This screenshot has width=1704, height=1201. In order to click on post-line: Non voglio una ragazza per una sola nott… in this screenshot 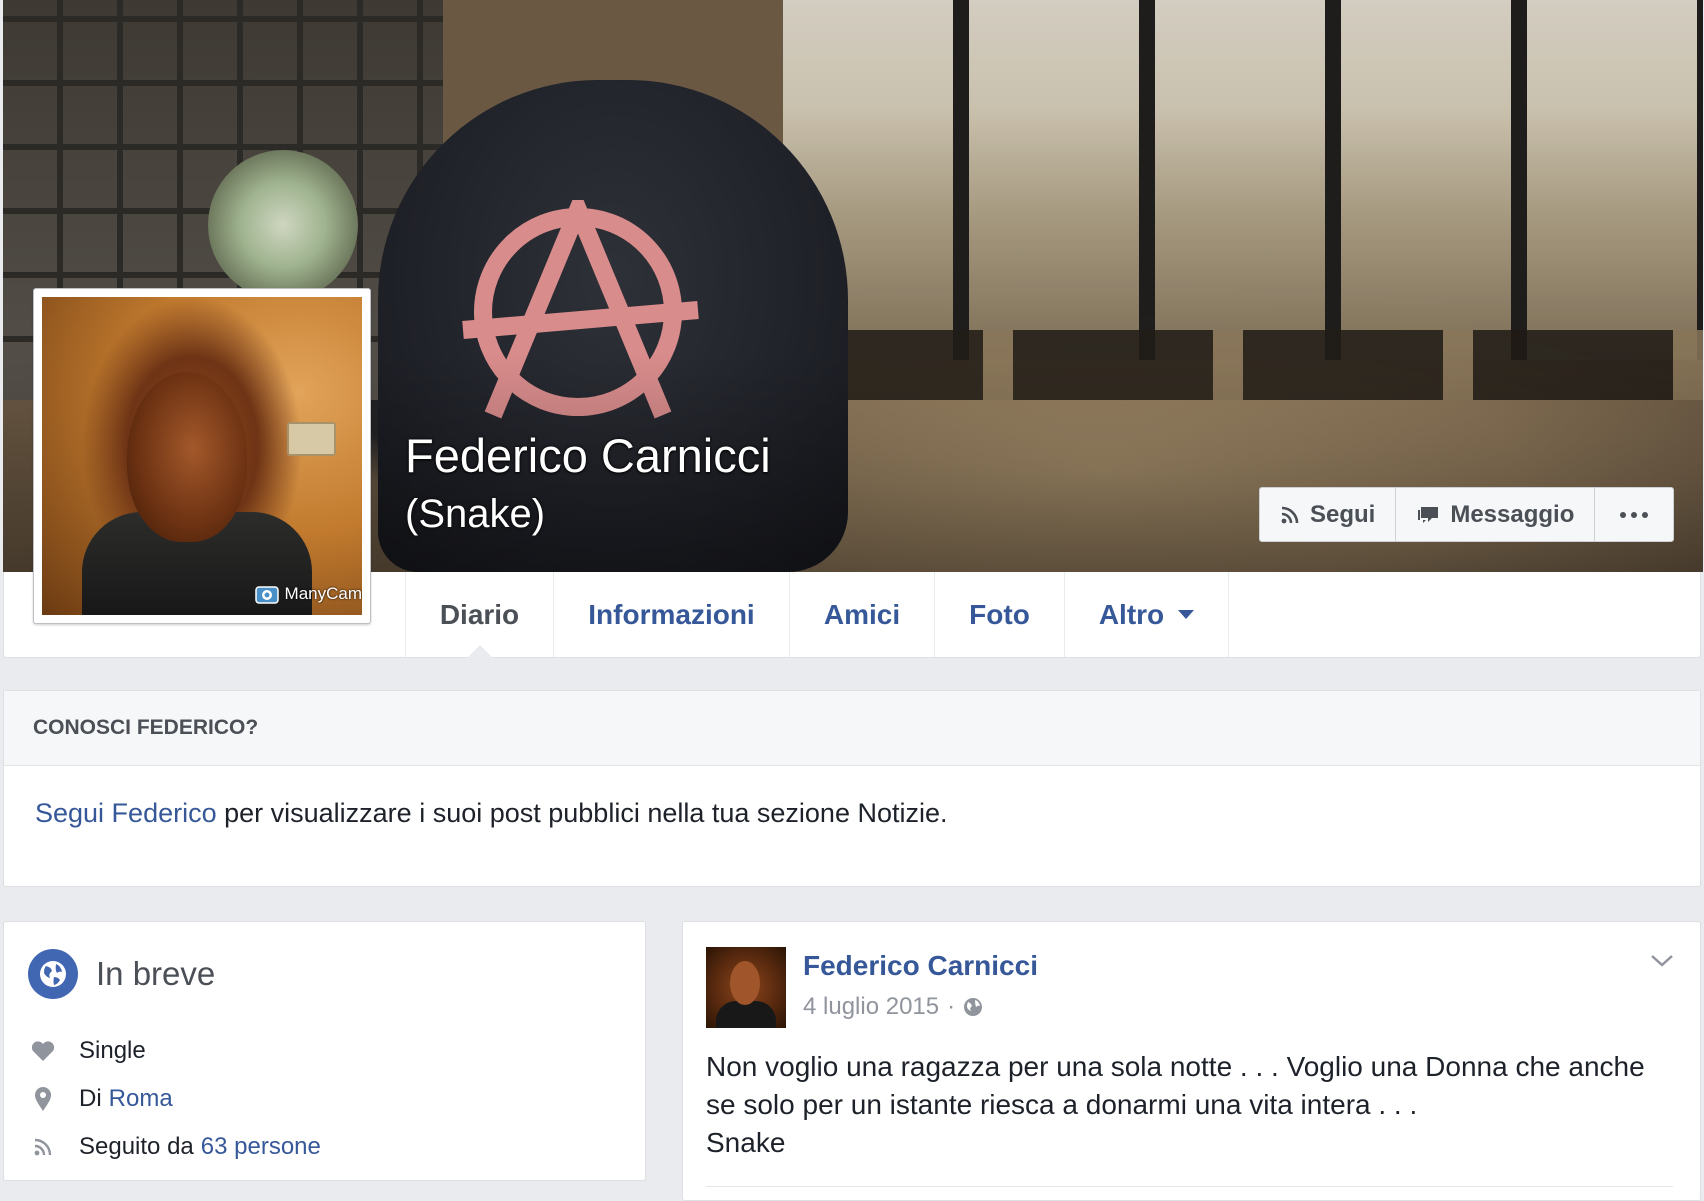, I will do `click(1175, 1066)`.